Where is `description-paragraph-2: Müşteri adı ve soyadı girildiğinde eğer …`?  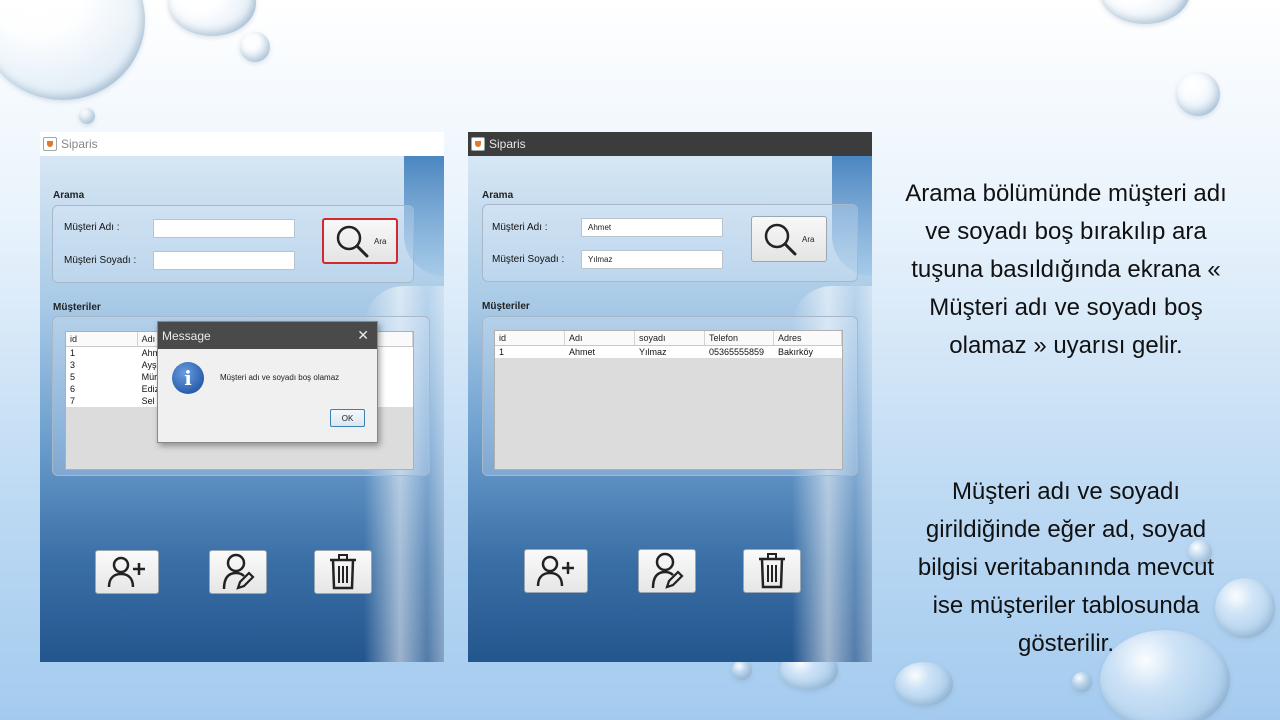
description-paragraph-2: Müşteri adı ve soyadı girildiğinde eğer … is located at coordinates (1066, 567).